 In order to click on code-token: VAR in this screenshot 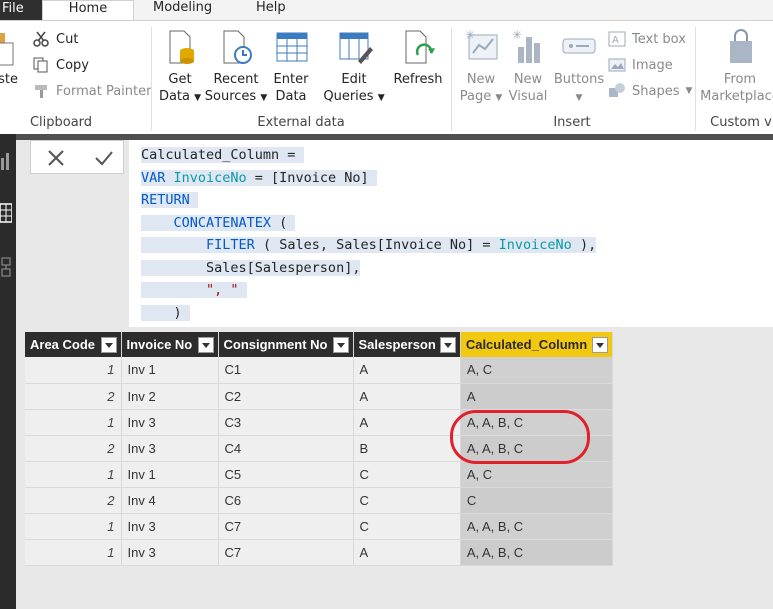, I will do `click(157, 177)`.